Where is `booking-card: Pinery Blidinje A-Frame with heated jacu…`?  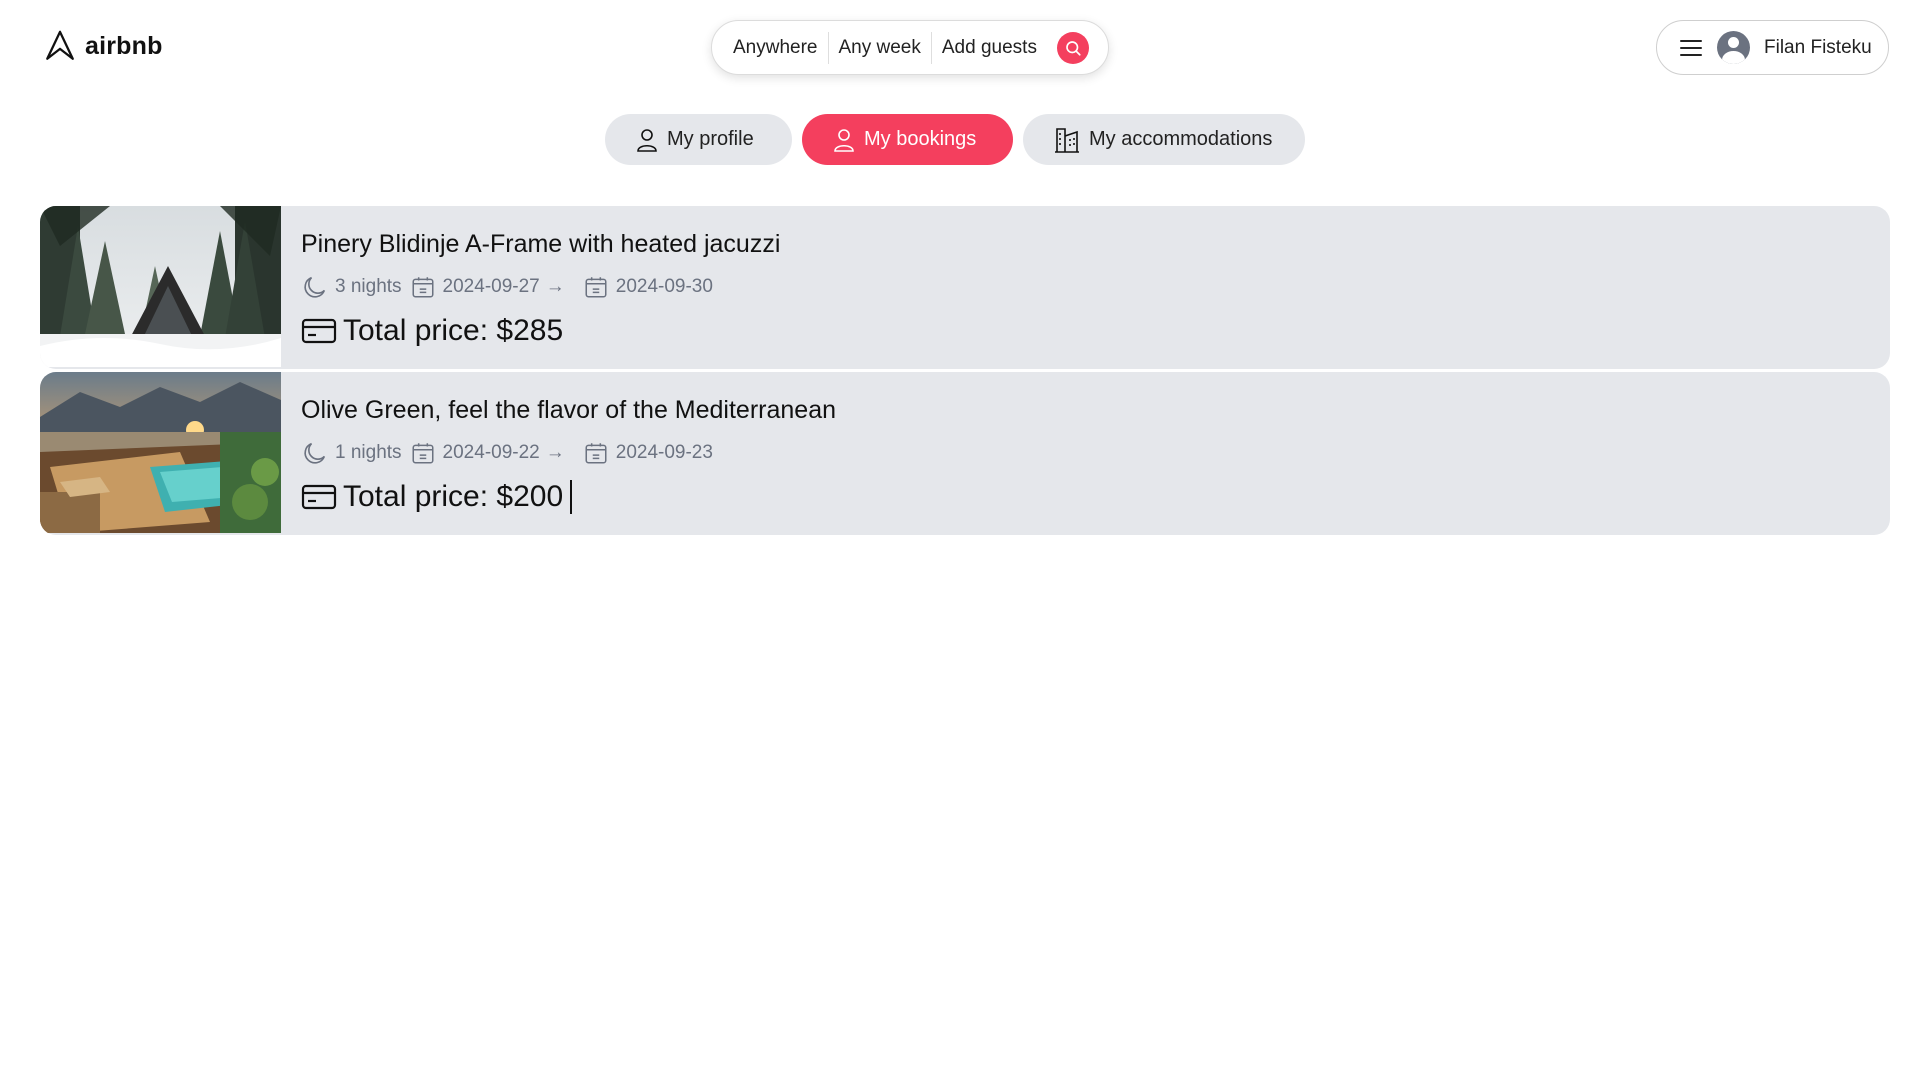 booking-card: Pinery Blidinje A-Frame with heated jacu… is located at coordinates (965, 287).